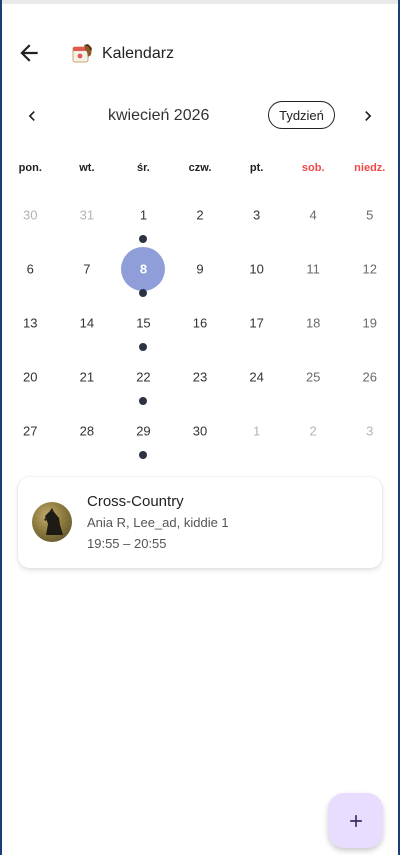  I want to click on calendar-day: 10, so click(256, 269).